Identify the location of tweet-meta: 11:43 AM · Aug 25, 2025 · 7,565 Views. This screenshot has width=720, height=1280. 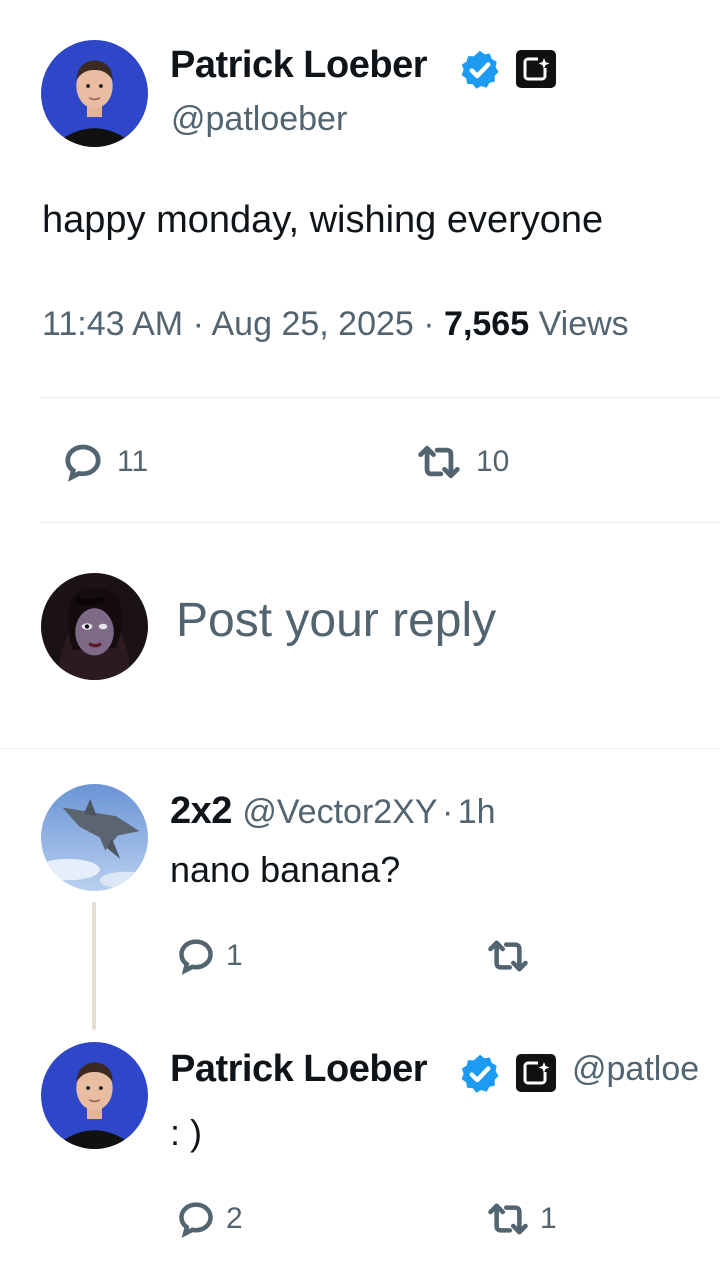
(335, 324).